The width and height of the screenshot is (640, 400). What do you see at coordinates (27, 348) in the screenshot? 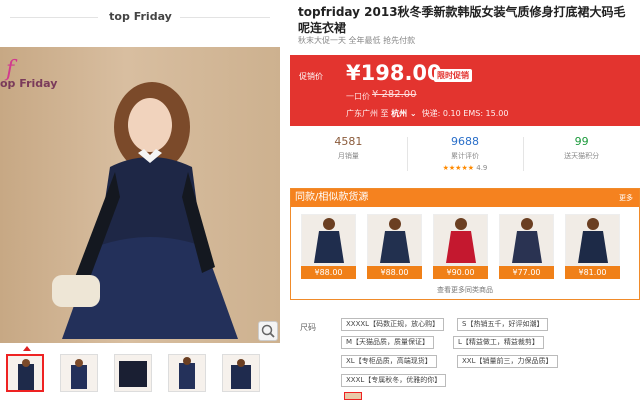
I see `active-thumb-arrow-icon` at bounding box center [27, 348].